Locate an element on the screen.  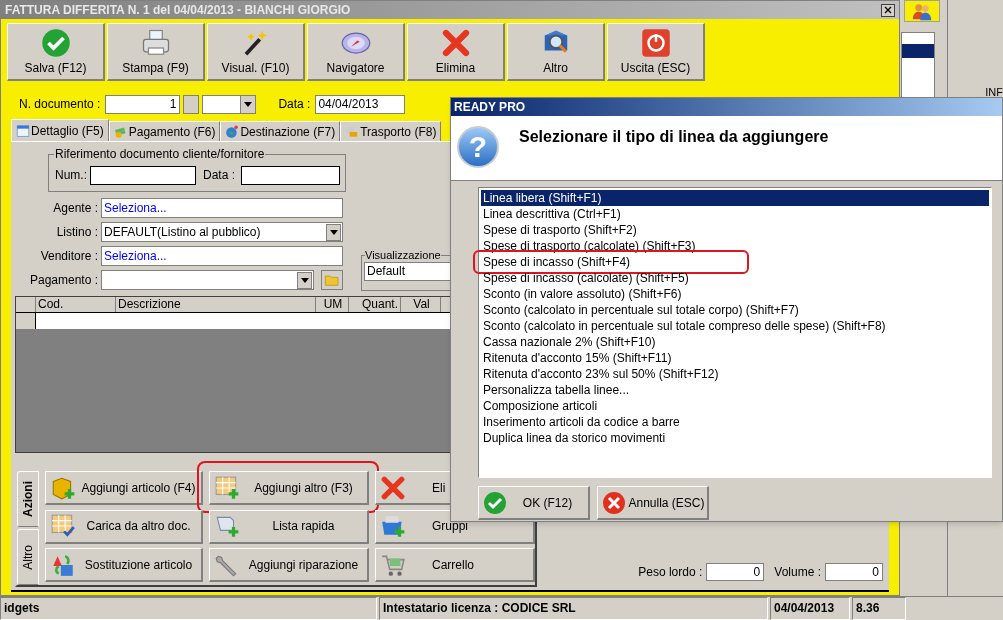
users-button is located at coordinates (922, 11).